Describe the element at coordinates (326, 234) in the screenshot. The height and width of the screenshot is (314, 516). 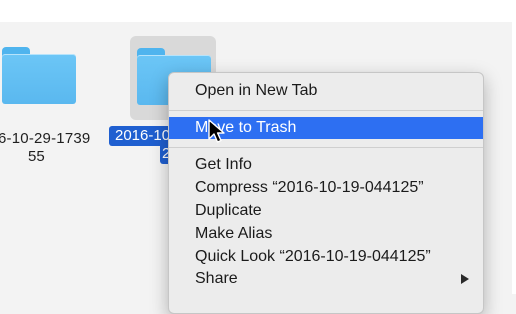
I see `menu-item-make-alias: Make Alias` at that location.